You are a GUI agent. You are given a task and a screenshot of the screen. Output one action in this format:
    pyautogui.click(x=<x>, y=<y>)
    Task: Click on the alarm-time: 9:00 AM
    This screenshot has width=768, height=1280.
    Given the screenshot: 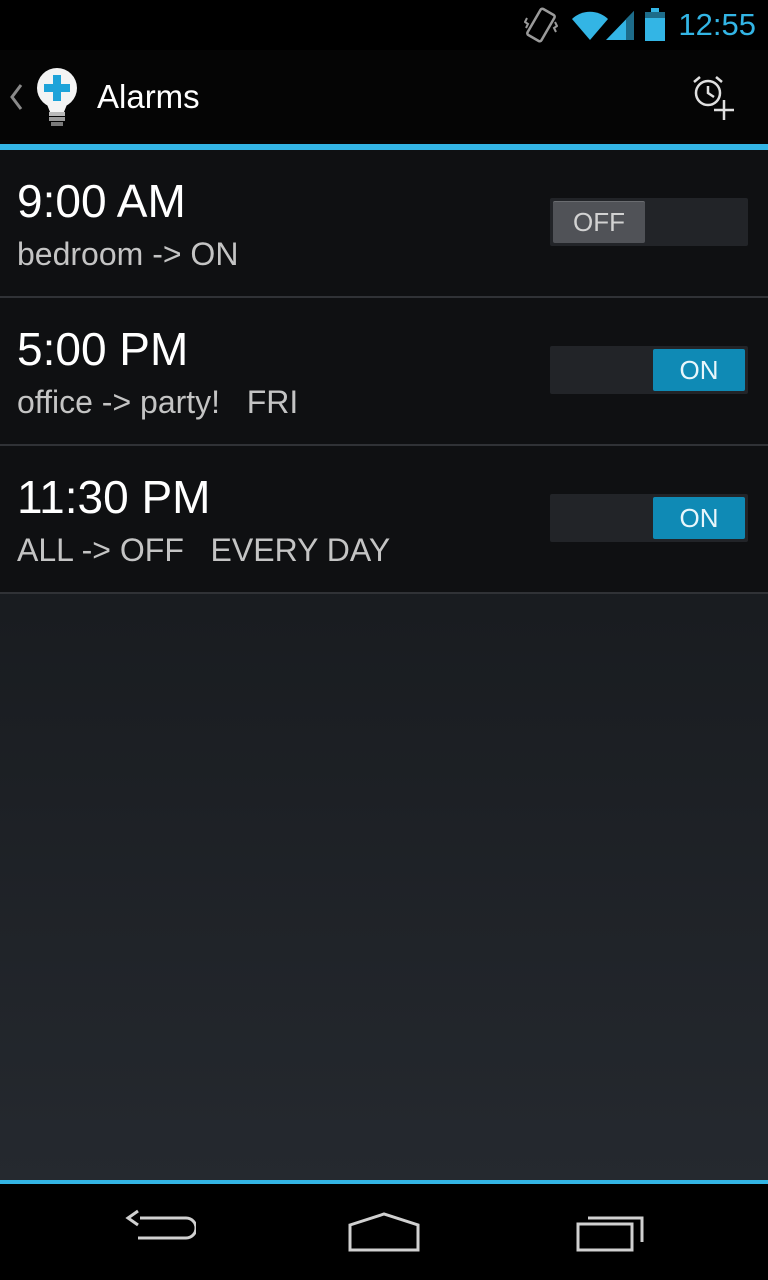 What is the action you would take?
    pyautogui.click(x=101, y=201)
    